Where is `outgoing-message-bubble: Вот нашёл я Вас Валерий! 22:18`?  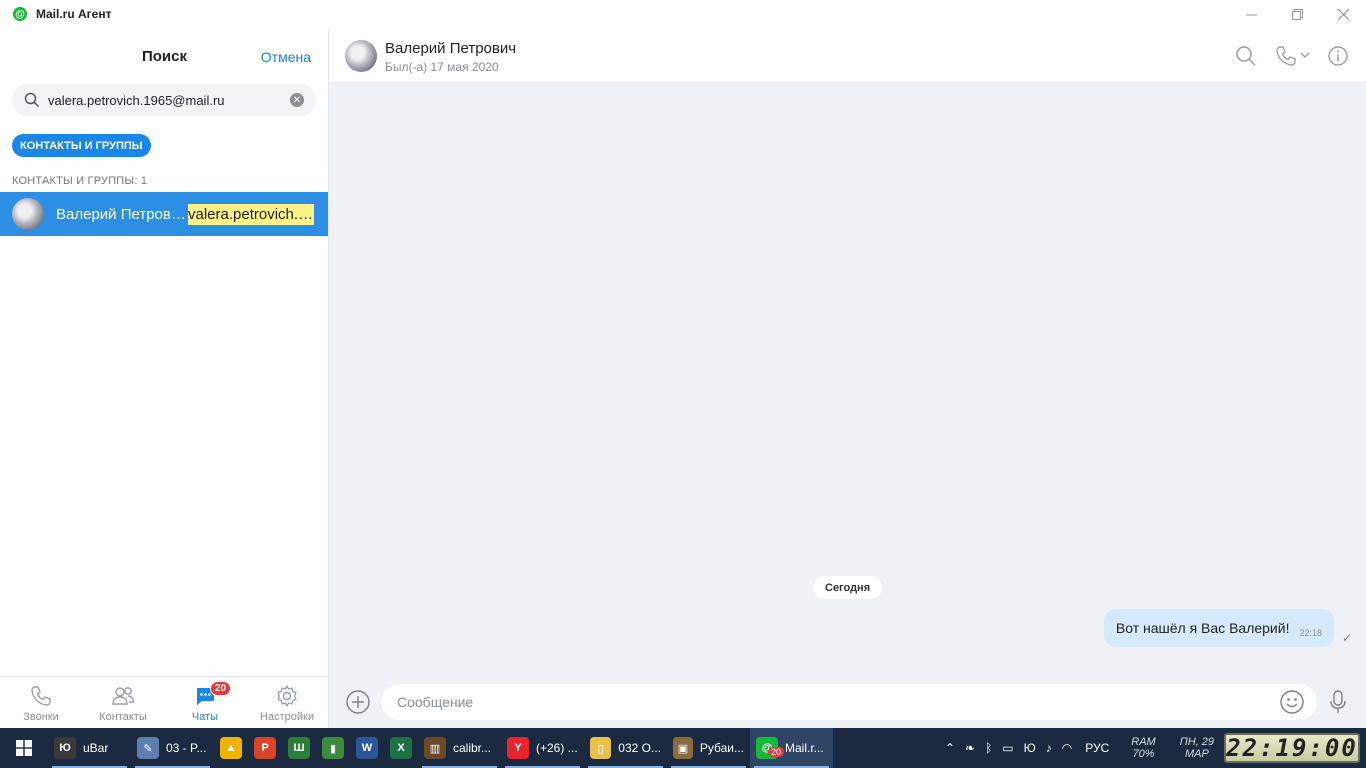
outgoing-message-bubble: Вот нашёл я Вас Валерий! 22:18 is located at coordinates (1218, 628).